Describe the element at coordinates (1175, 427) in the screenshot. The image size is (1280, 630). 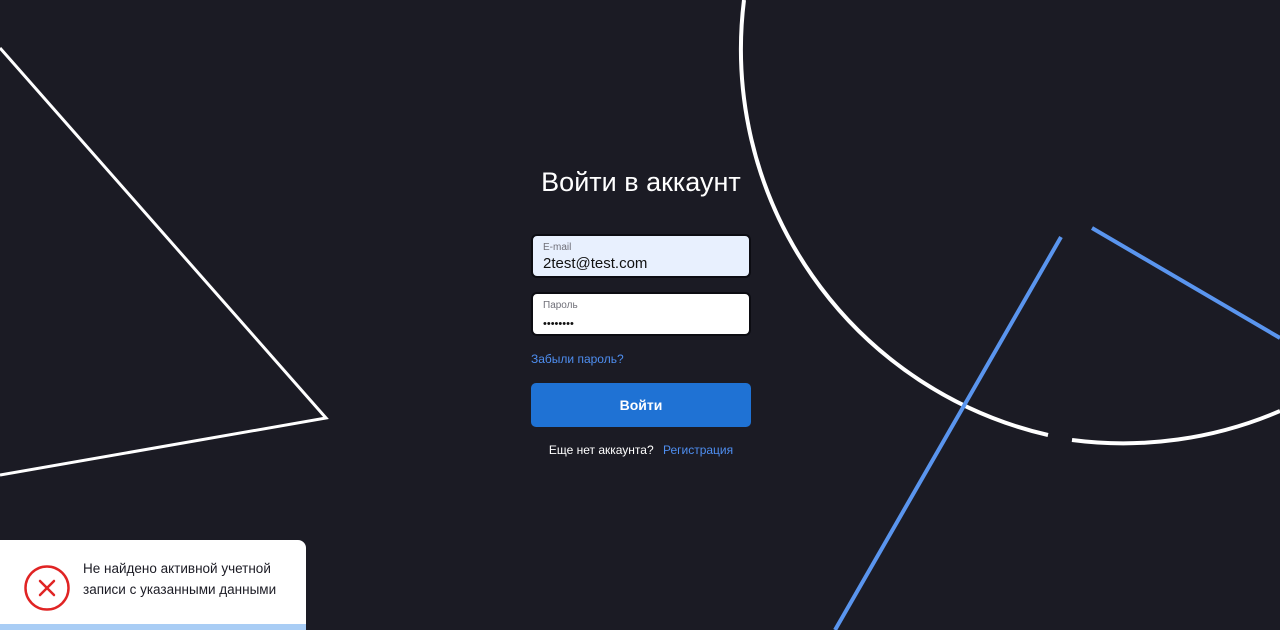
I see `decor-circle-arc-right` at that location.